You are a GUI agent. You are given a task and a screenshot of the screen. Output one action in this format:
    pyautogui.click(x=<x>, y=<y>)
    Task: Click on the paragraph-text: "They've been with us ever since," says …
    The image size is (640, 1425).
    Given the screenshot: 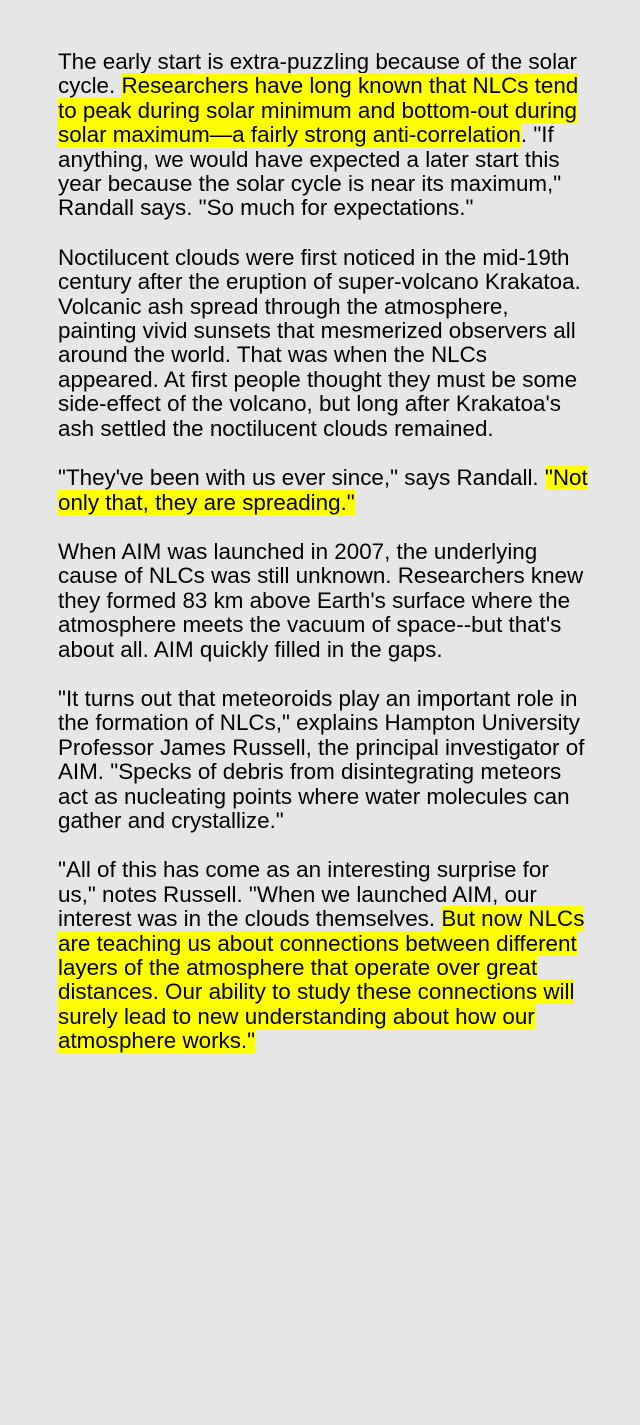 What is the action you would take?
    pyautogui.click(x=301, y=478)
    